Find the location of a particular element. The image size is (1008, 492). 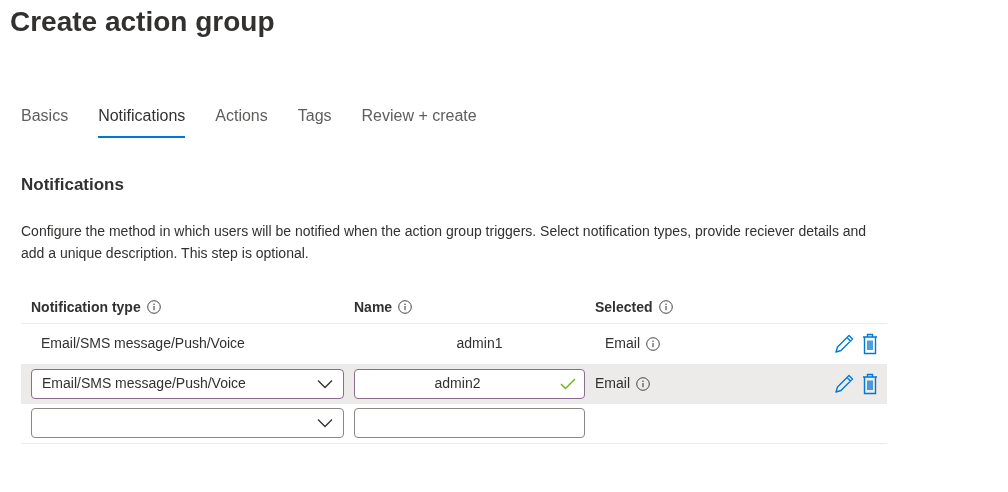

name-field: admin2 is located at coordinates (469, 383).